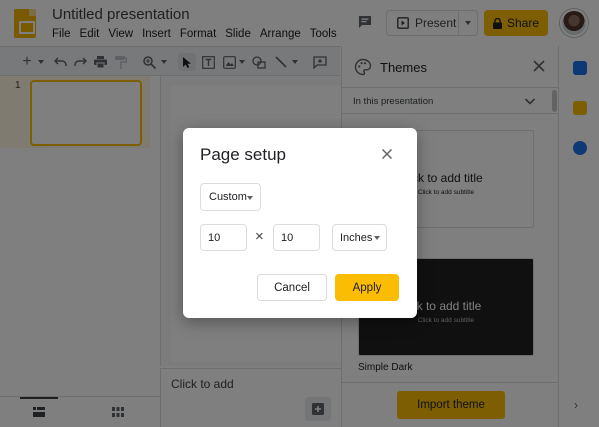 This screenshot has height=427, width=599. I want to click on times-symbol: ×, so click(259, 236).